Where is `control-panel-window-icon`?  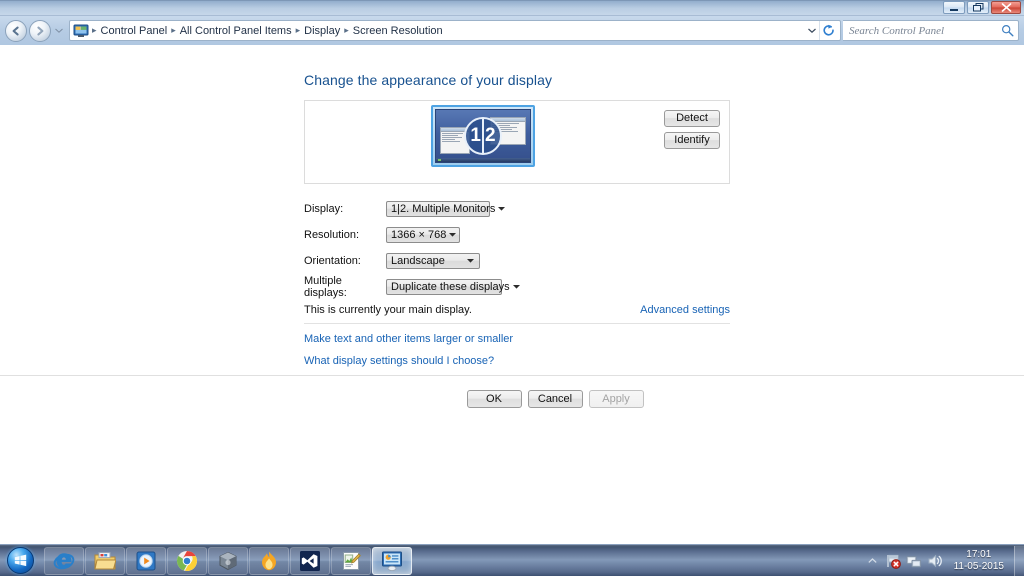 control-panel-window-icon is located at coordinates (392, 561).